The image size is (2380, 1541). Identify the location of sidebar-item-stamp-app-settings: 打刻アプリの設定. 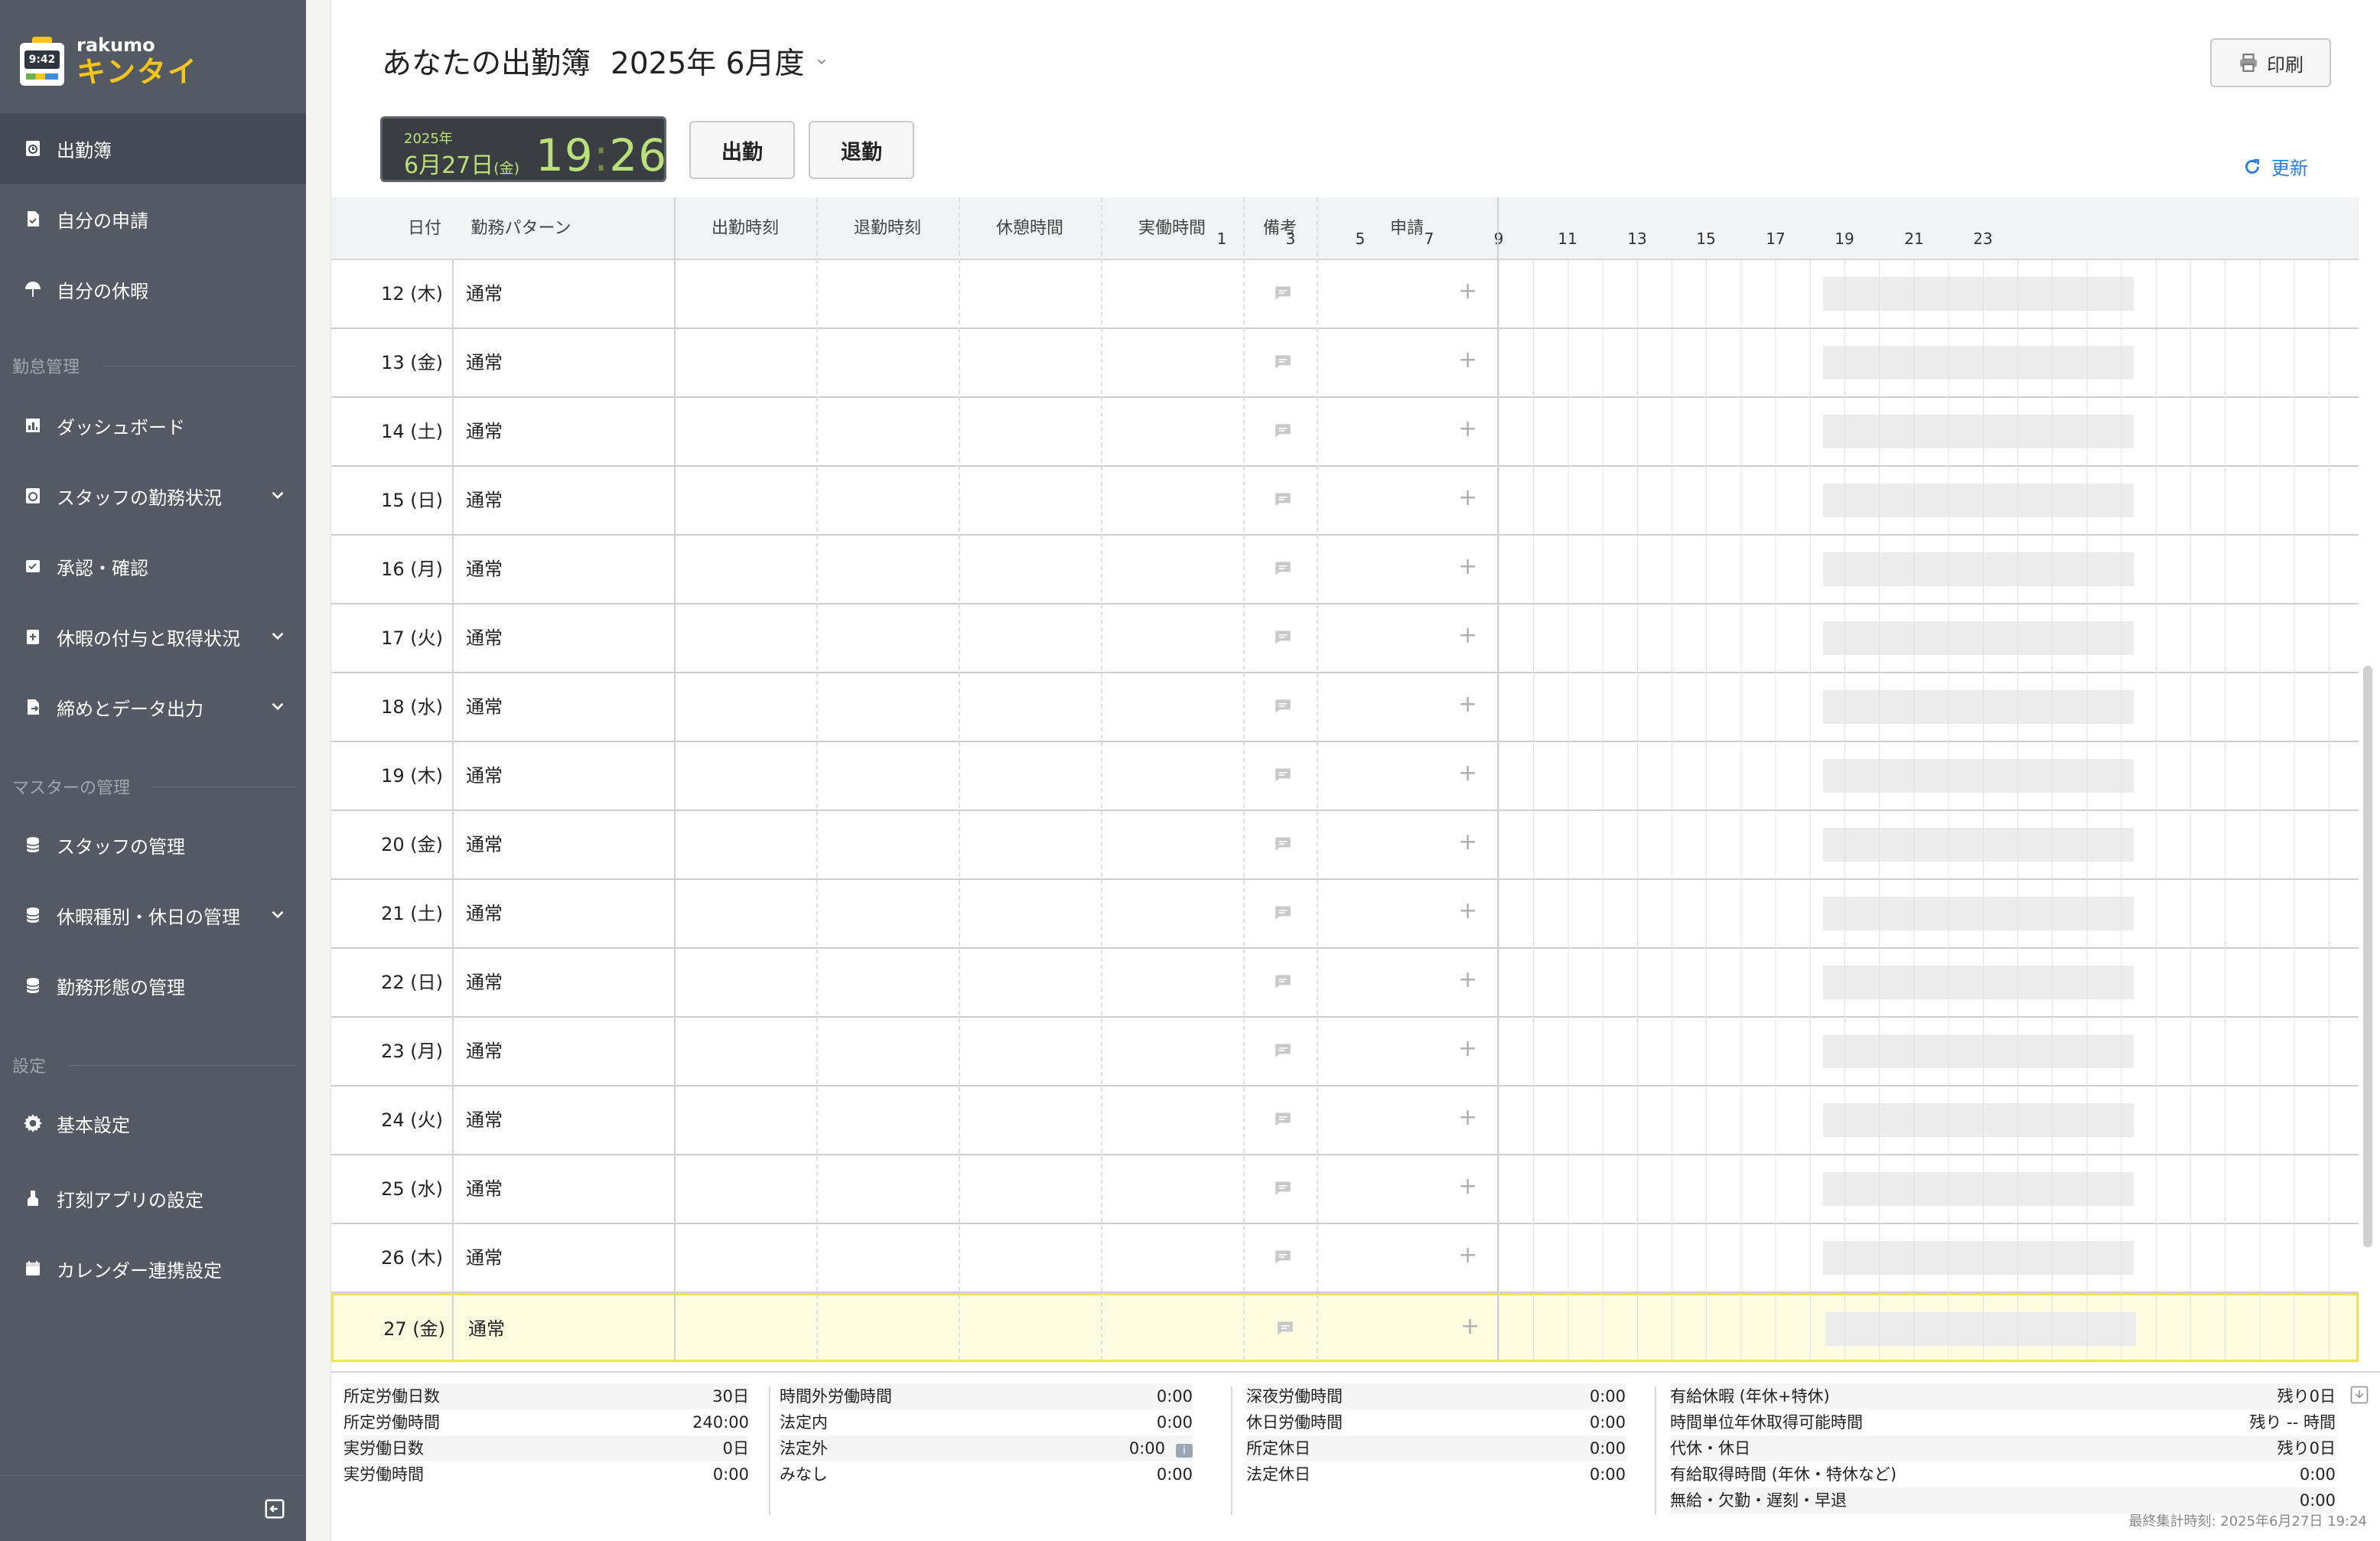
(153, 1198).